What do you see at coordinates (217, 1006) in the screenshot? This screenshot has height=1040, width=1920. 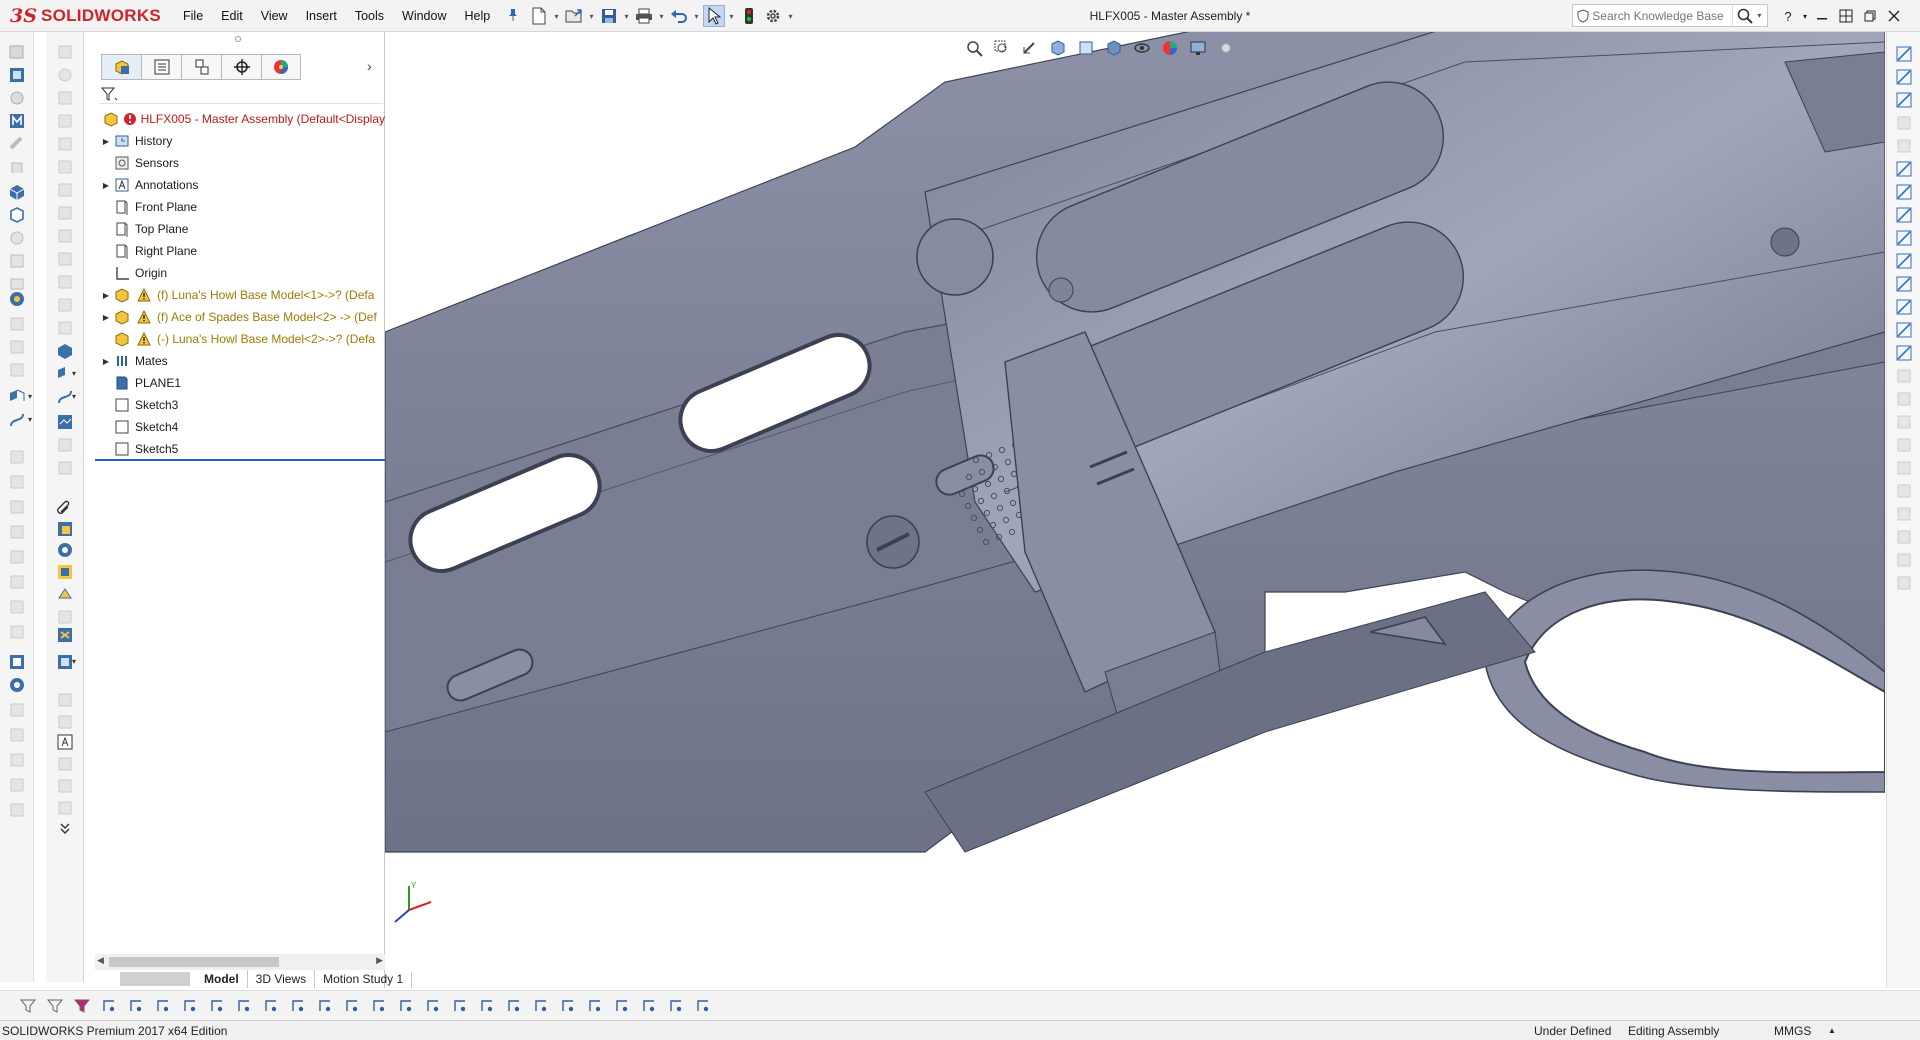 I see `filter-planes-icon` at bounding box center [217, 1006].